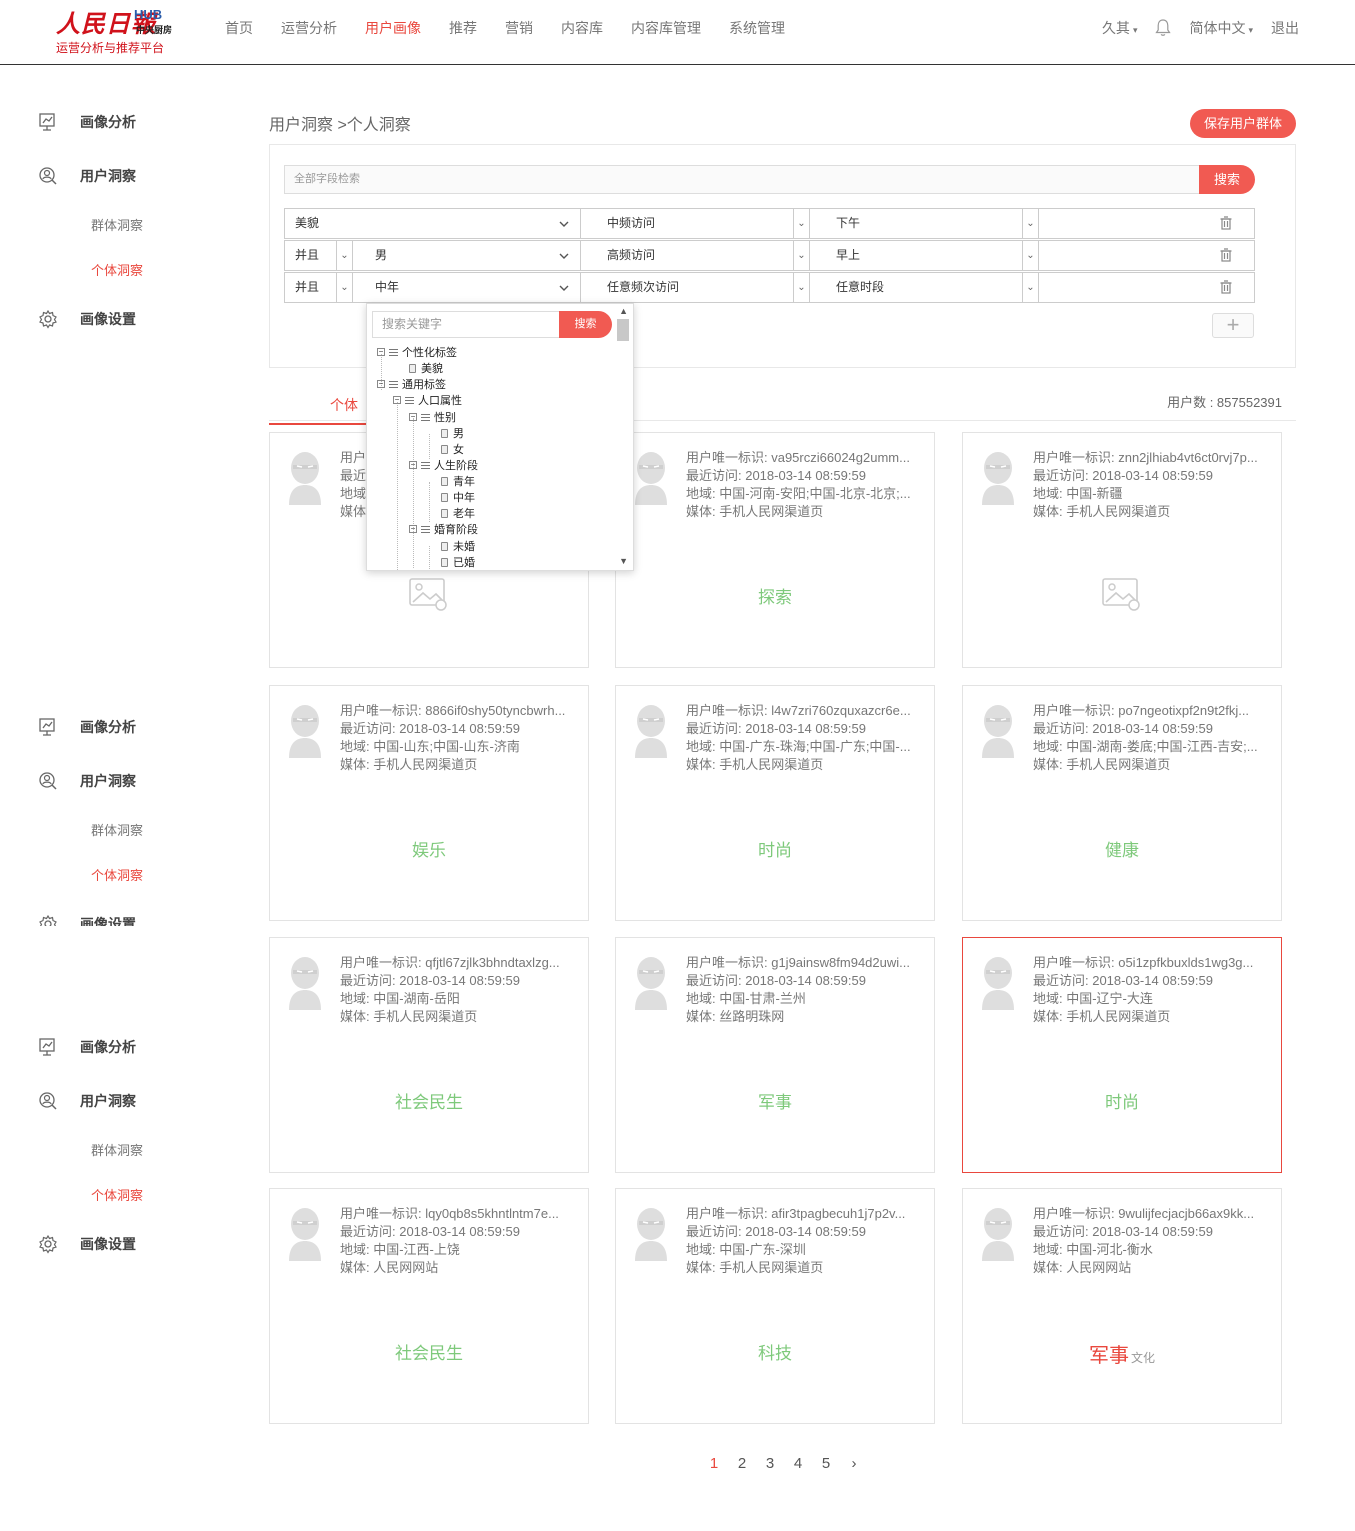  Describe the element at coordinates (443, 529) in the screenshot. I see `tree-node: − 婚育阶段` at that location.